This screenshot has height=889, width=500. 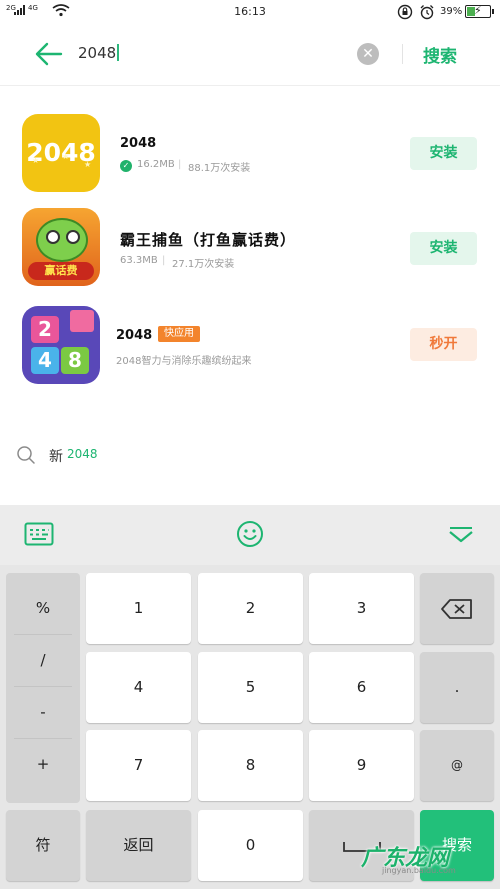 I want to click on key-6: 6, so click(x=361, y=687).